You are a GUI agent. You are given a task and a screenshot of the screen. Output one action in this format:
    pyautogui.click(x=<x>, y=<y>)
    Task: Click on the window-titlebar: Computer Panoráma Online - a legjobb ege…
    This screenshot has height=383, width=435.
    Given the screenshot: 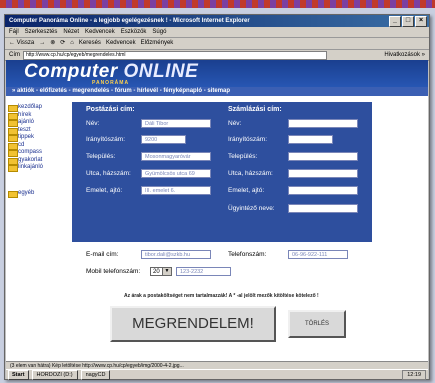 What is the action you would take?
    pyautogui.click(x=217, y=21)
    